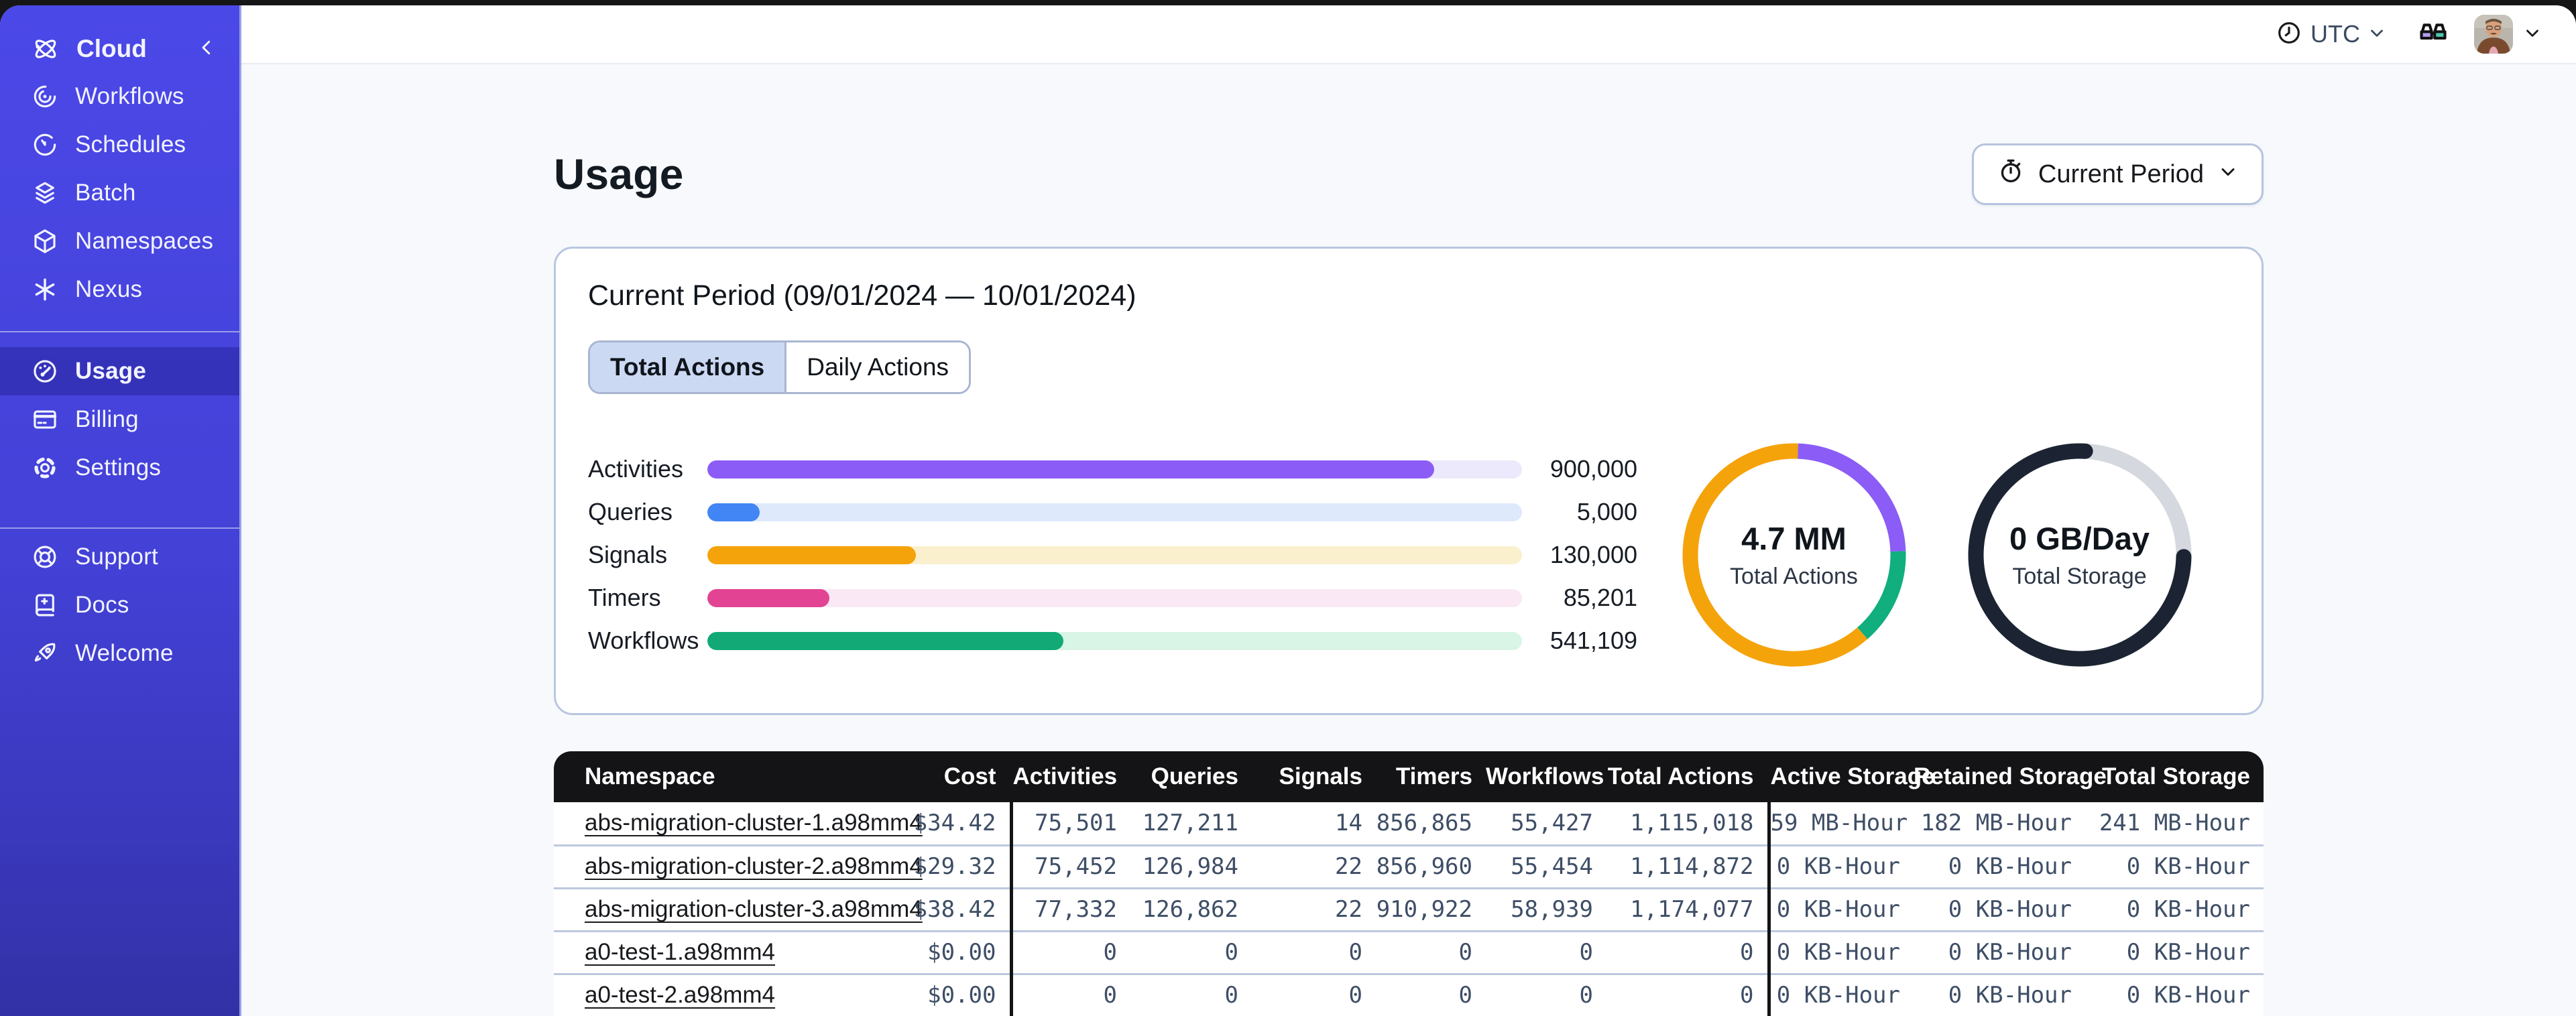 This screenshot has width=2576, height=1016. I want to click on cell-activities: 75,501, so click(1069, 823).